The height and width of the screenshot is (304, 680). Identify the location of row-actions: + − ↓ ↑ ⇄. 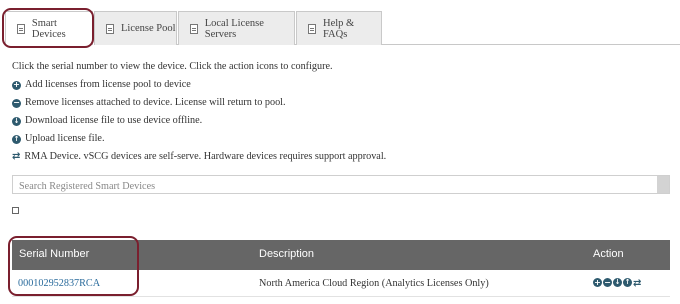
(617, 283).